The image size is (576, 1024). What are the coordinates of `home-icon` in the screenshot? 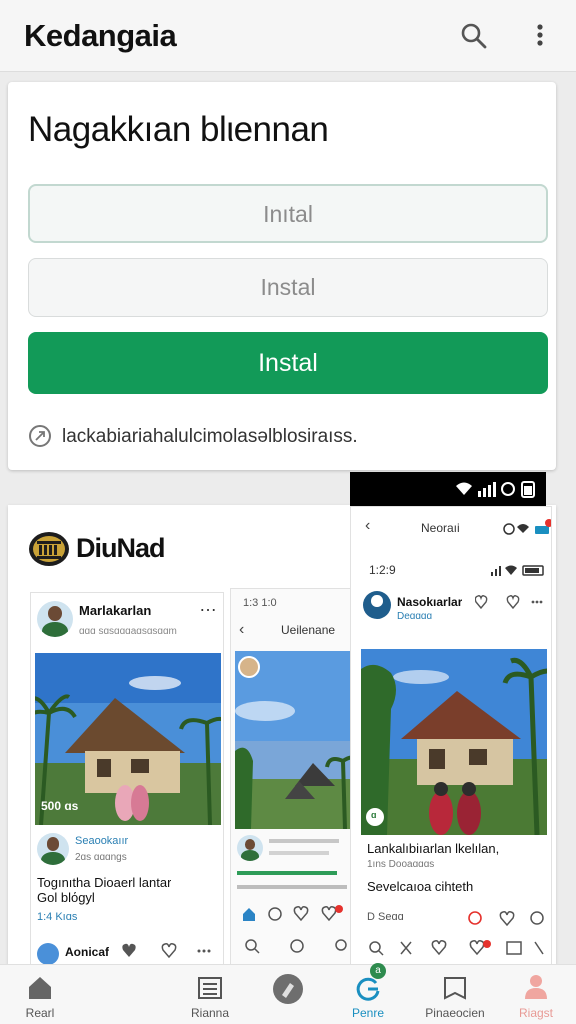 It's located at (40, 988).